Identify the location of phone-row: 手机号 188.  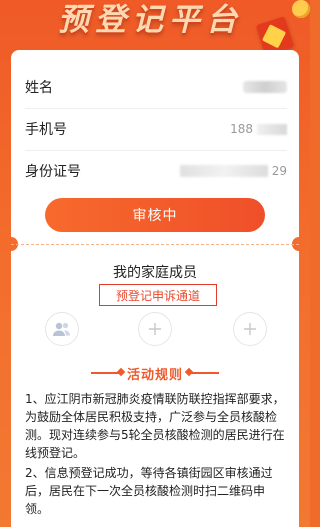
(156, 129).